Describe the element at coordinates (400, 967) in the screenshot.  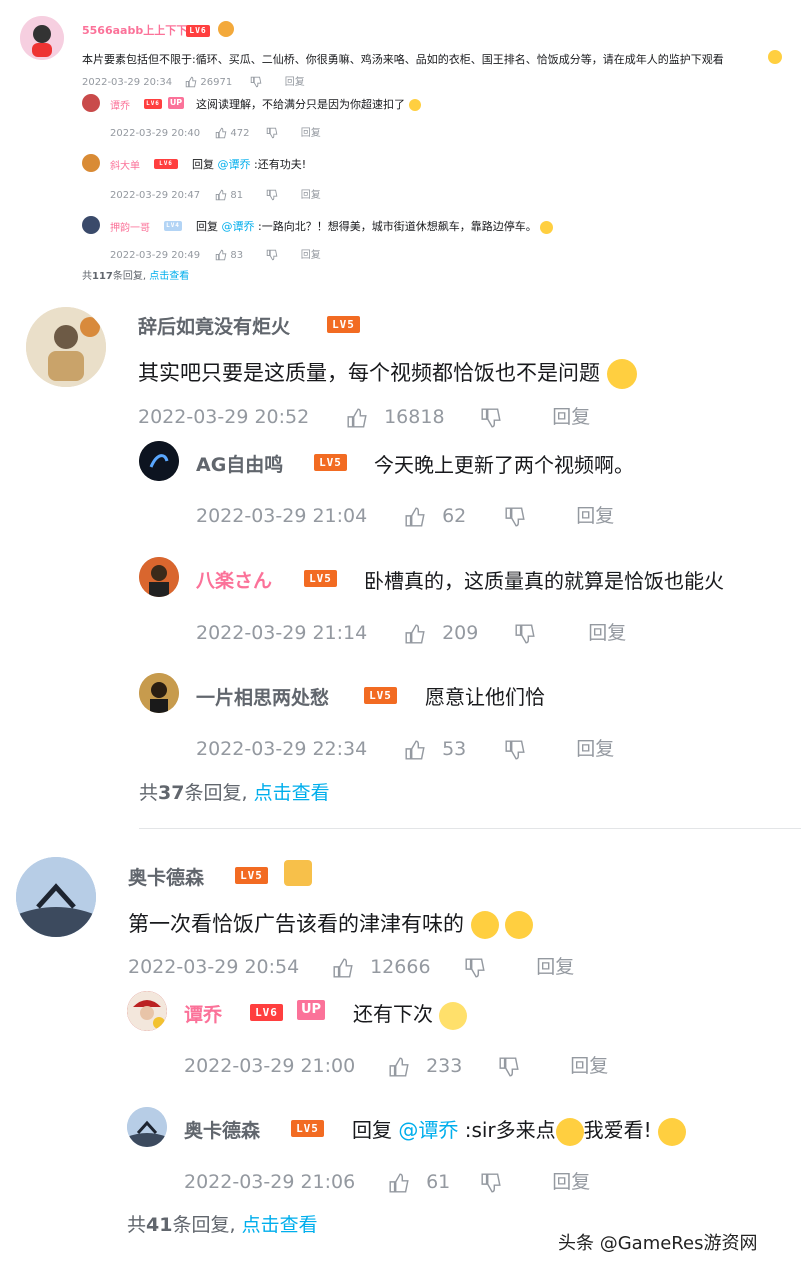
I see `like-count: 12666` at that location.